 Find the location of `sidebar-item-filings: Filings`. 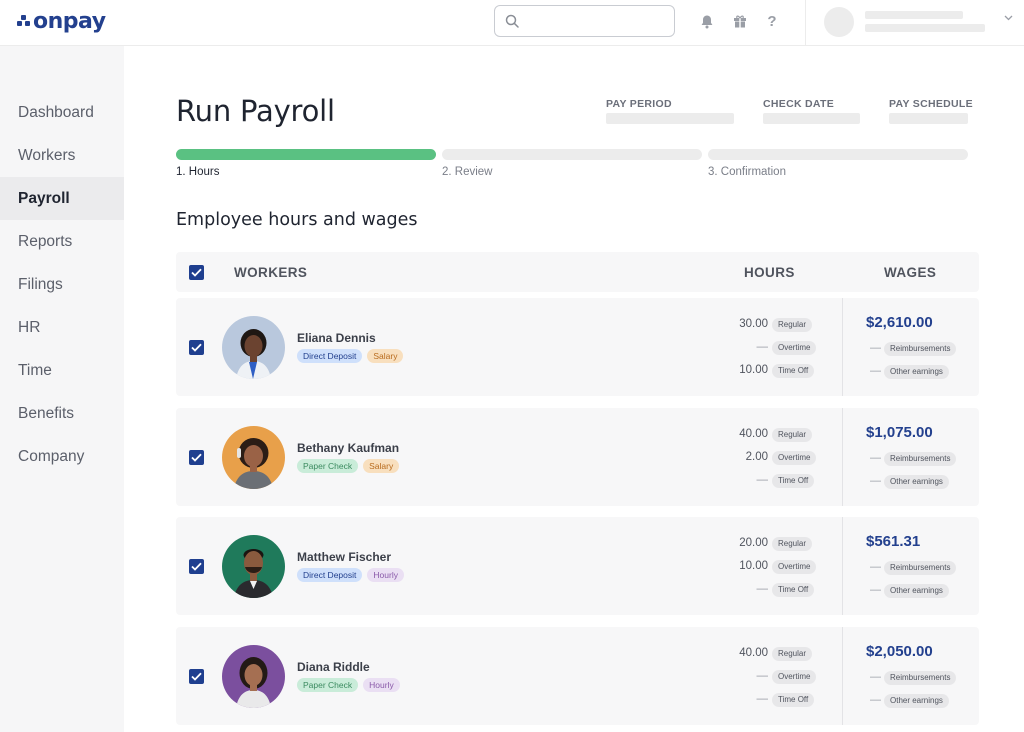

sidebar-item-filings: Filings is located at coordinates (62, 284).